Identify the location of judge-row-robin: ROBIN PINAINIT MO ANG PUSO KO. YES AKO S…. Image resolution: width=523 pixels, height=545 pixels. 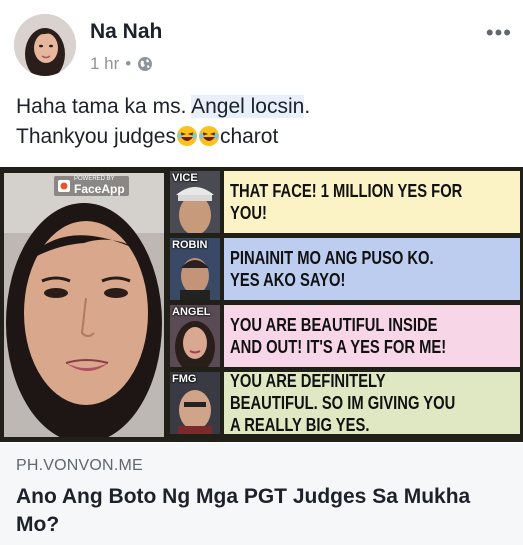
(345, 269).